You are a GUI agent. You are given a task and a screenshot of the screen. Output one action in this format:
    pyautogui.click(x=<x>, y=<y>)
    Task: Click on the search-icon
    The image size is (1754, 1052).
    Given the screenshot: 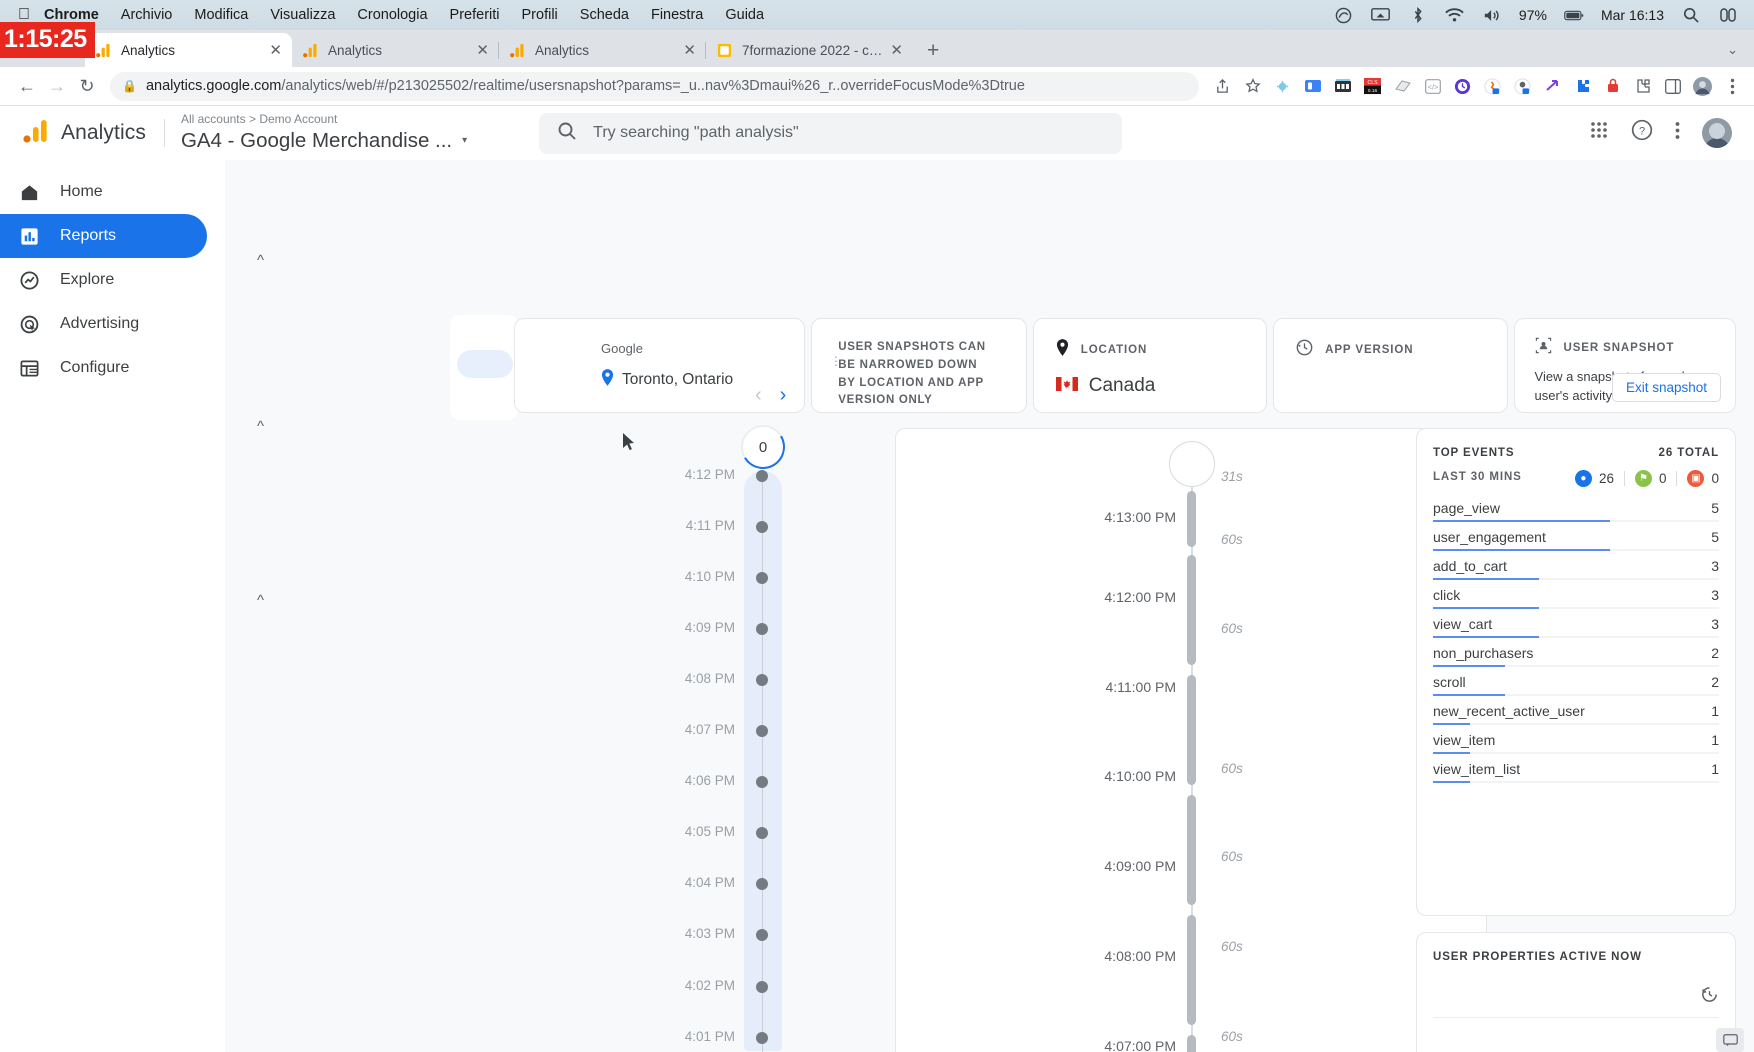 What is the action you would take?
    pyautogui.click(x=1691, y=15)
    